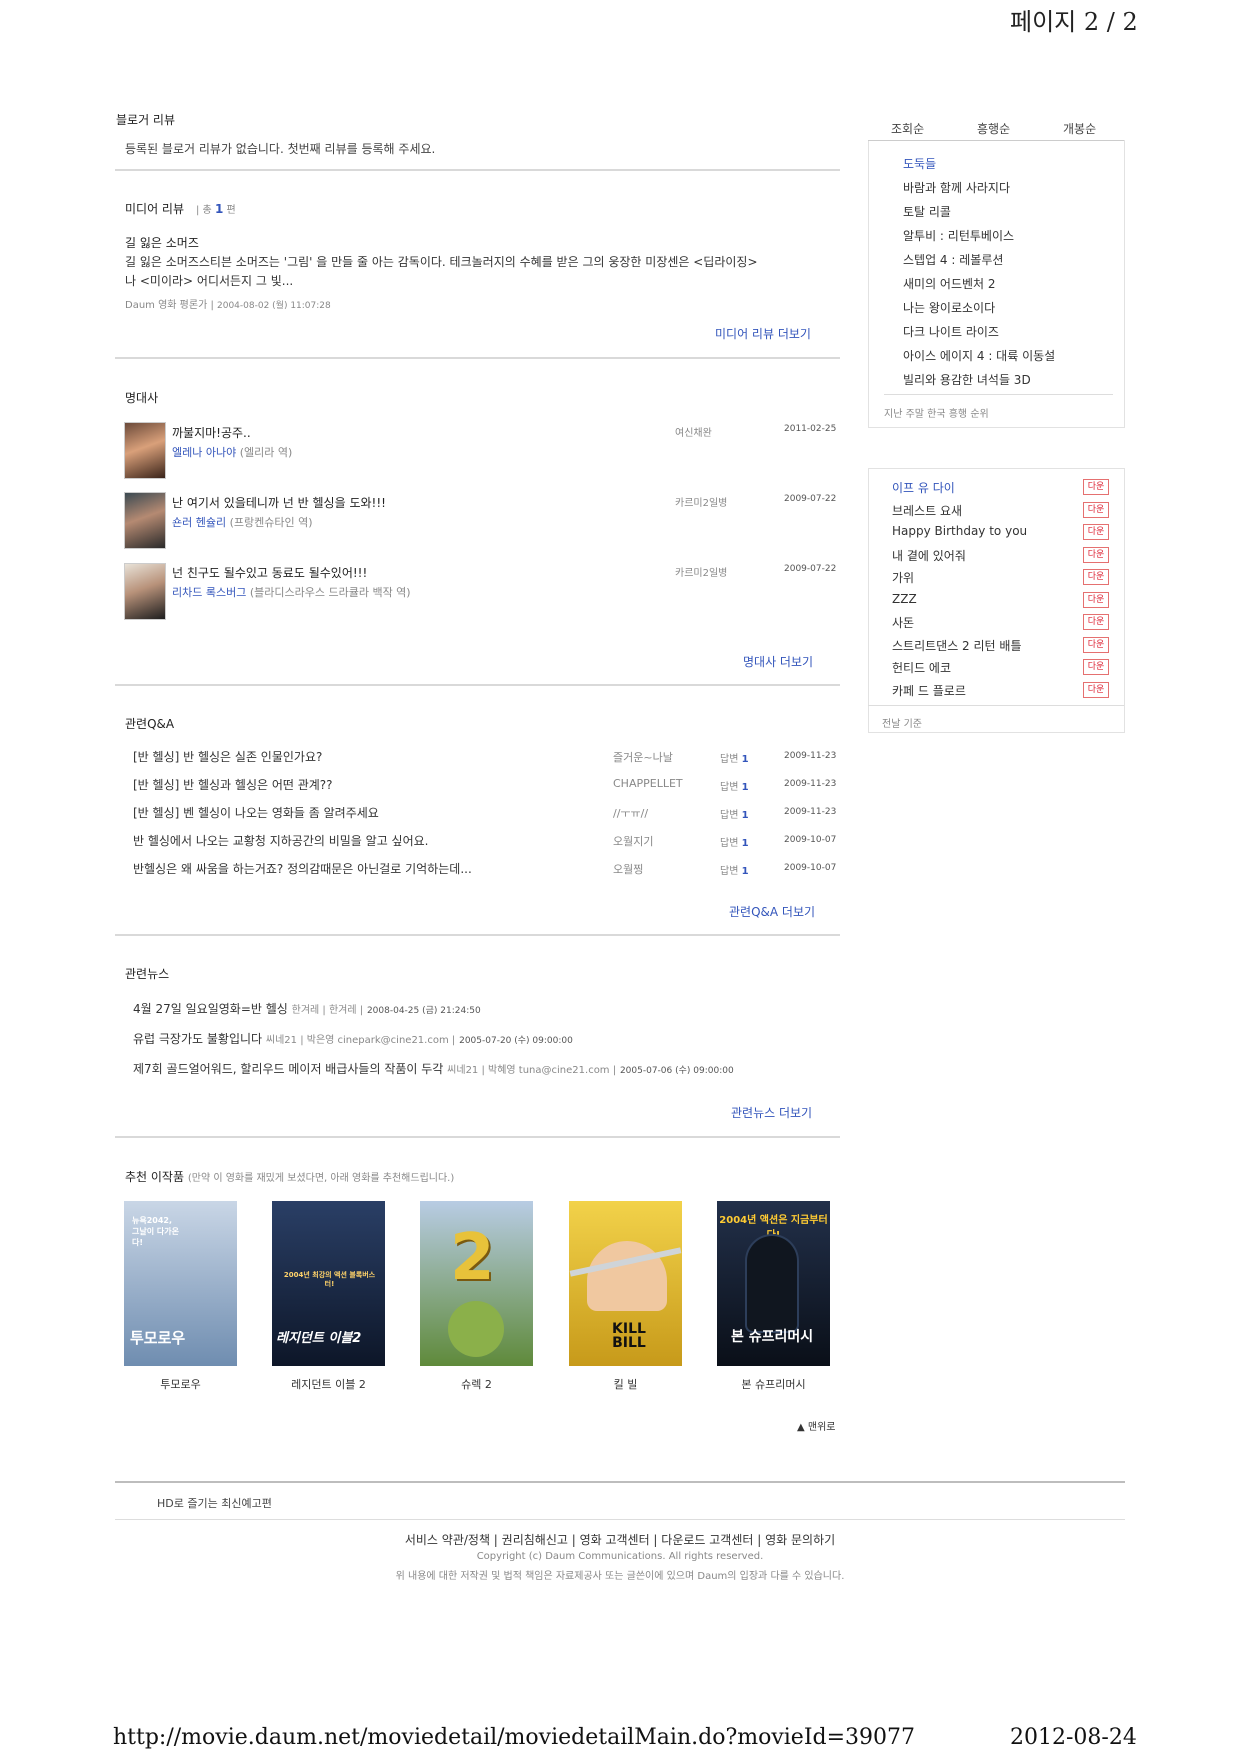 This screenshot has width=1240, height=1754. I want to click on qa-question: [반 헬싱] 벤 헬싱이 나오는 영화들 좀 알려주세요, so click(256, 812).